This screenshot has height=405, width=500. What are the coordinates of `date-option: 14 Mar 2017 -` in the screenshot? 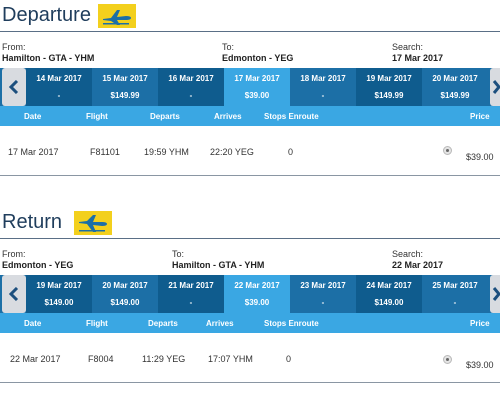 It's located at (59, 87).